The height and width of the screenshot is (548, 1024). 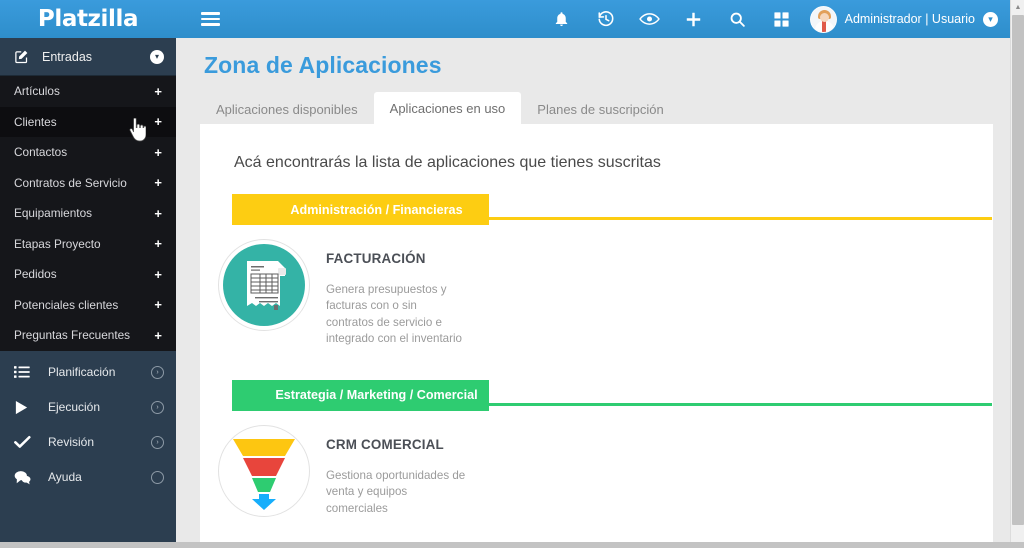 I want to click on eye-icon, so click(x=650, y=19).